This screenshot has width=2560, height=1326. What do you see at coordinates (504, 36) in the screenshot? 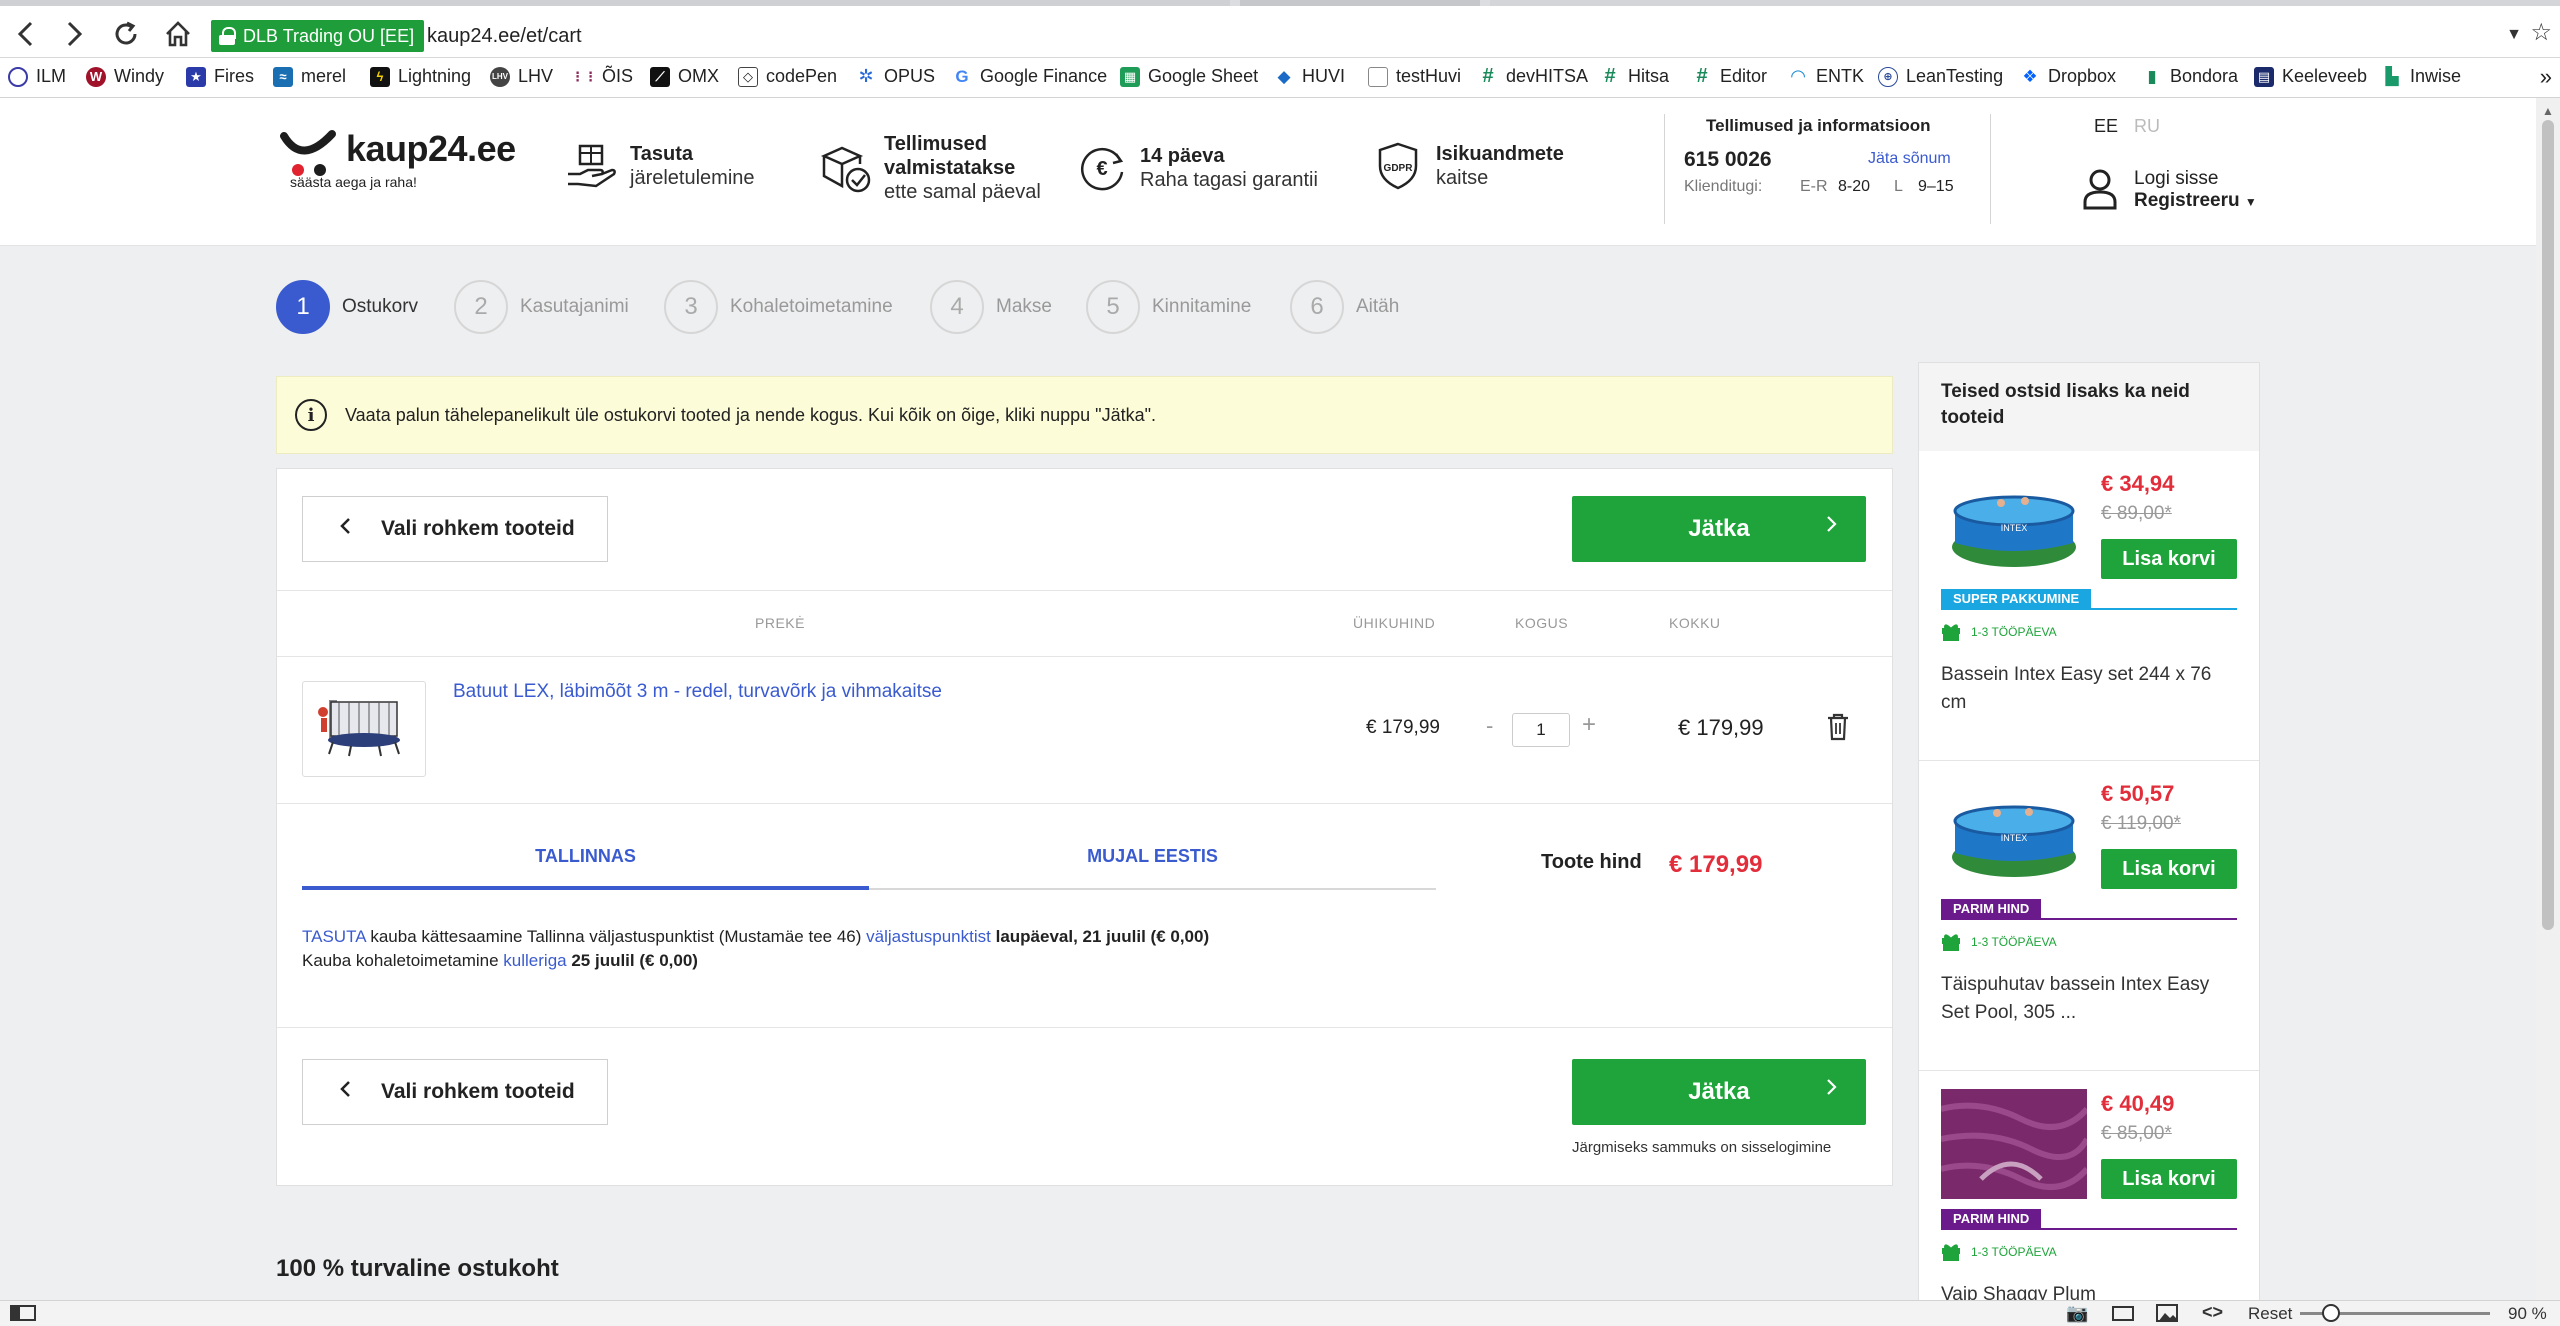
I see `url-input: kaup24.ee/et/cart` at bounding box center [504, 36].